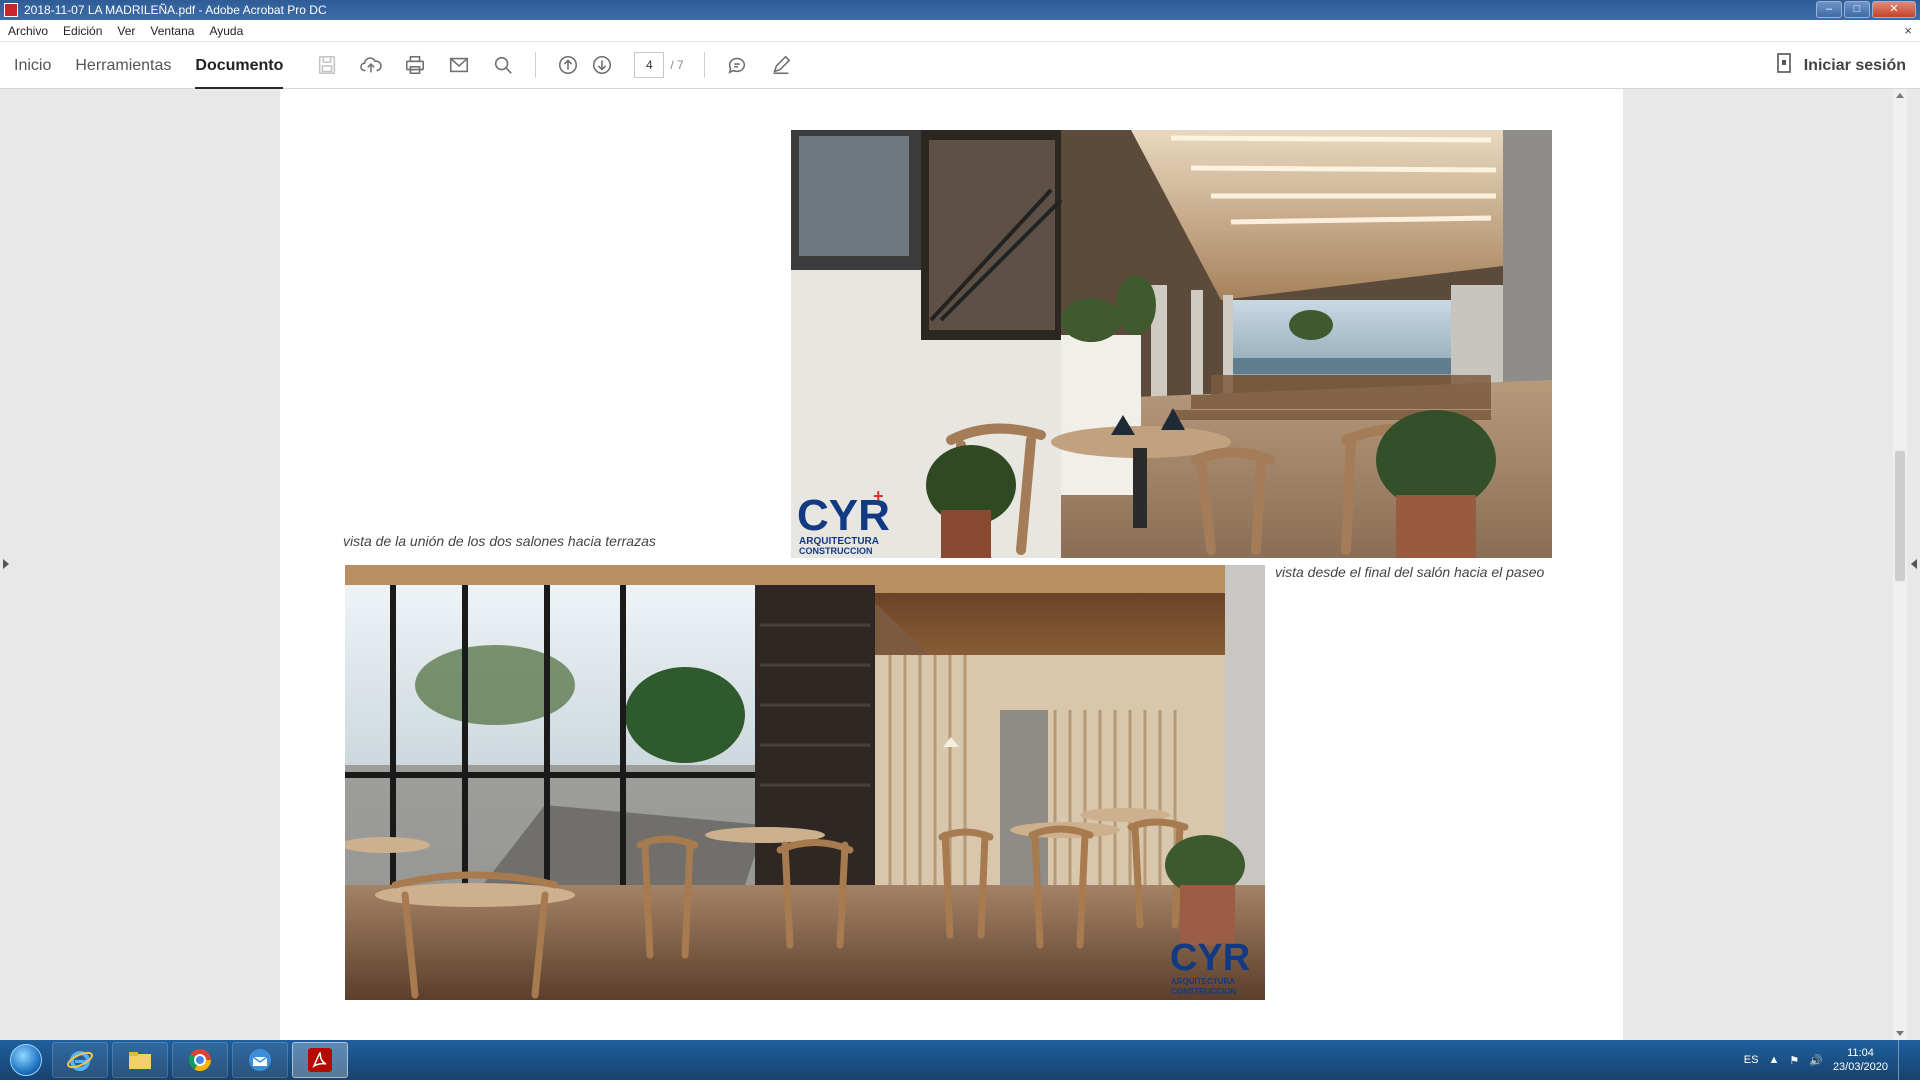  What do you see at coordinates (1857, 9) in the screenshot?
I see `maximize-button: □` at bounding box center [1857, 9].